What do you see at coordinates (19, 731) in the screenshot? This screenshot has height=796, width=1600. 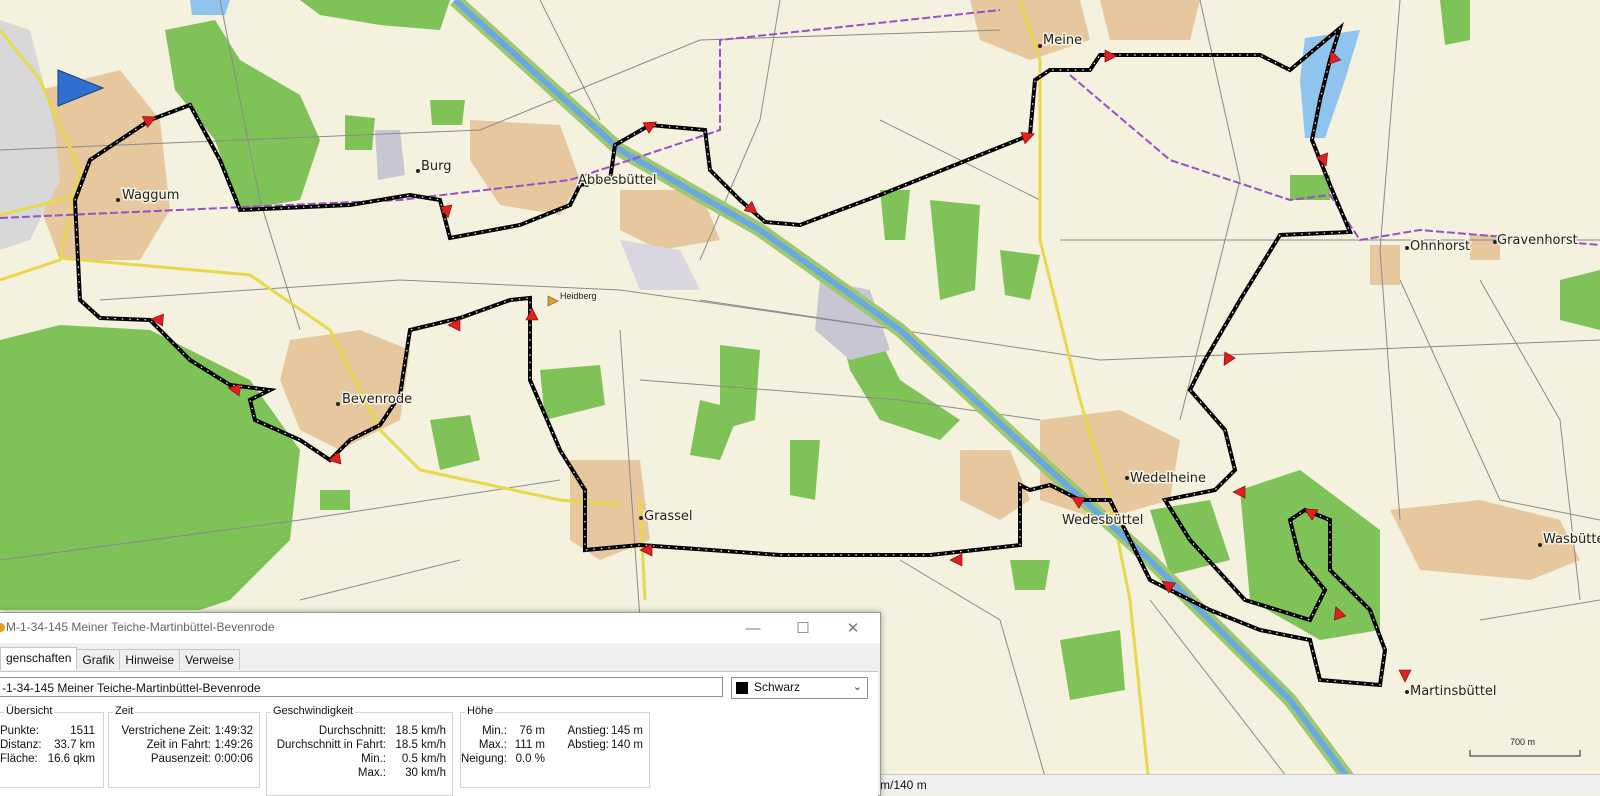 I see `stat-label: Punkte:` at bounding box center [19, 731].